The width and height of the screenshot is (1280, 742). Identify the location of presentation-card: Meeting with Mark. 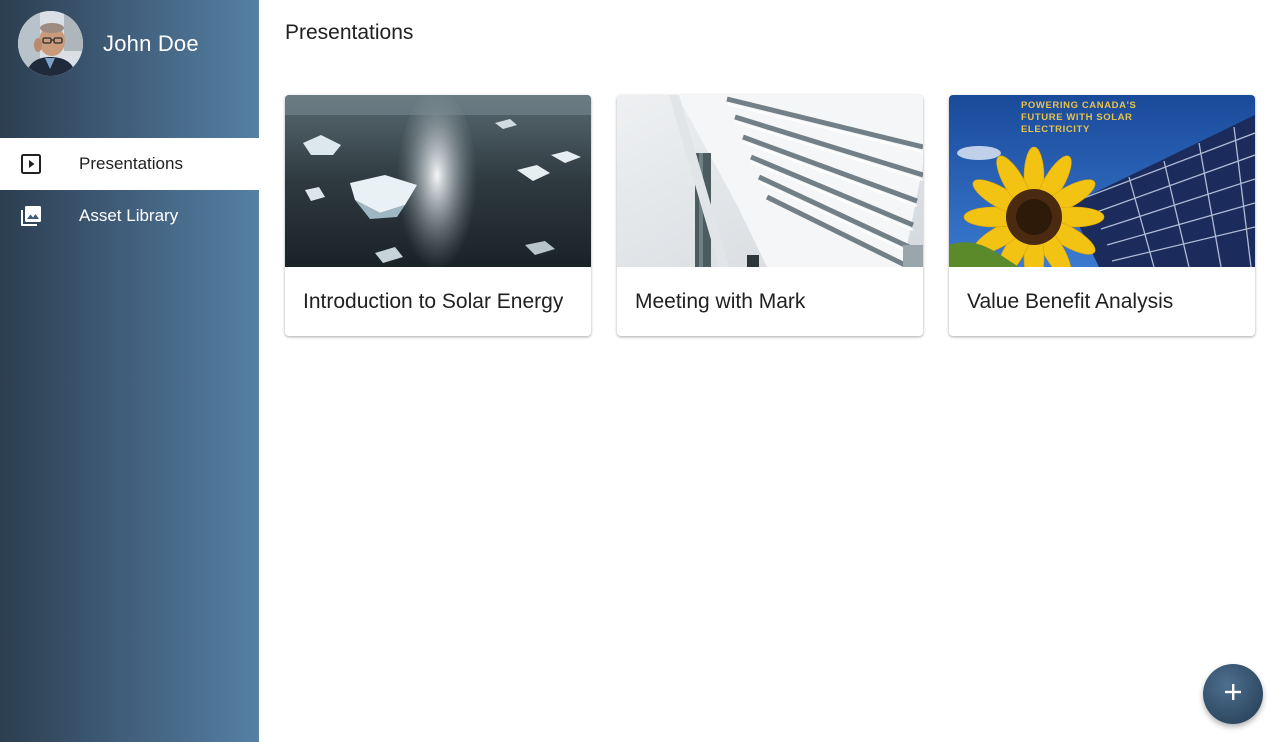
(770, 215).